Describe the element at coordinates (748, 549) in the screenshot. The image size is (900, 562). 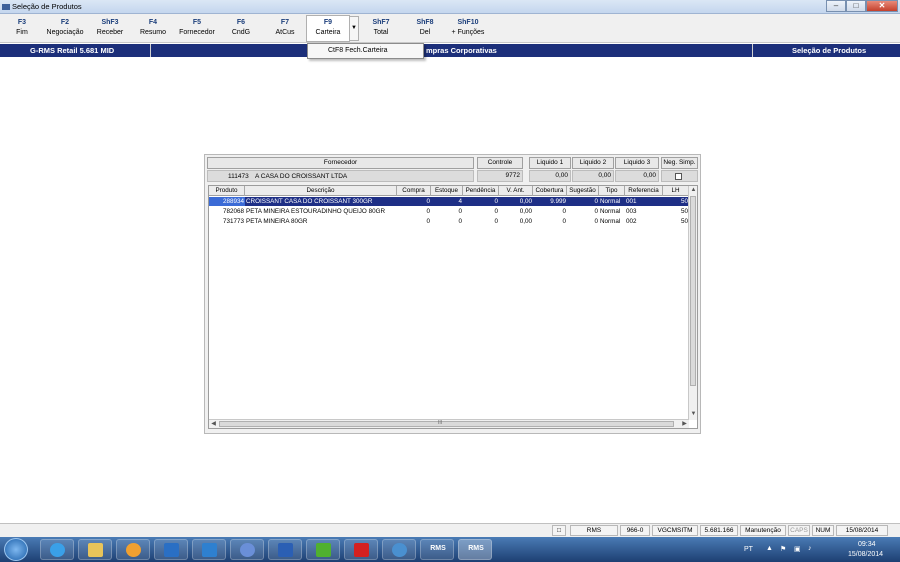
I see `language-indicator: PT` at that location.